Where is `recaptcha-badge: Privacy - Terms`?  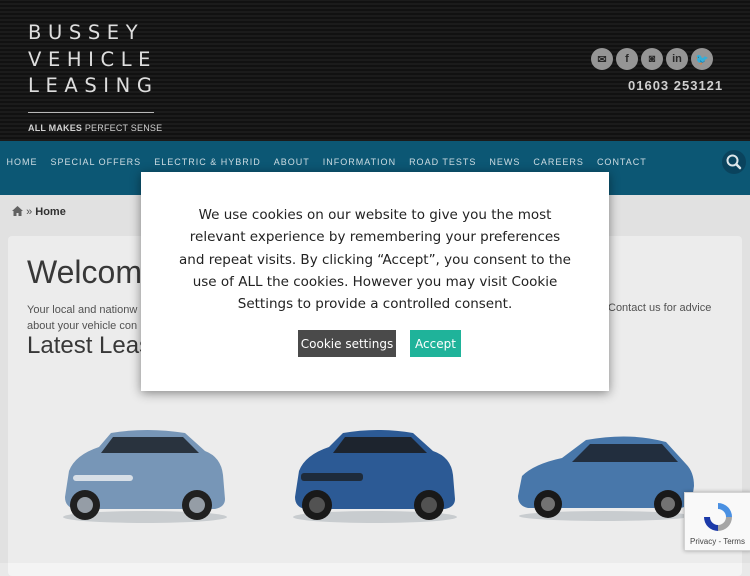
recaptcha-badge: Privacy - Terms is located at coordinates (717, 521).